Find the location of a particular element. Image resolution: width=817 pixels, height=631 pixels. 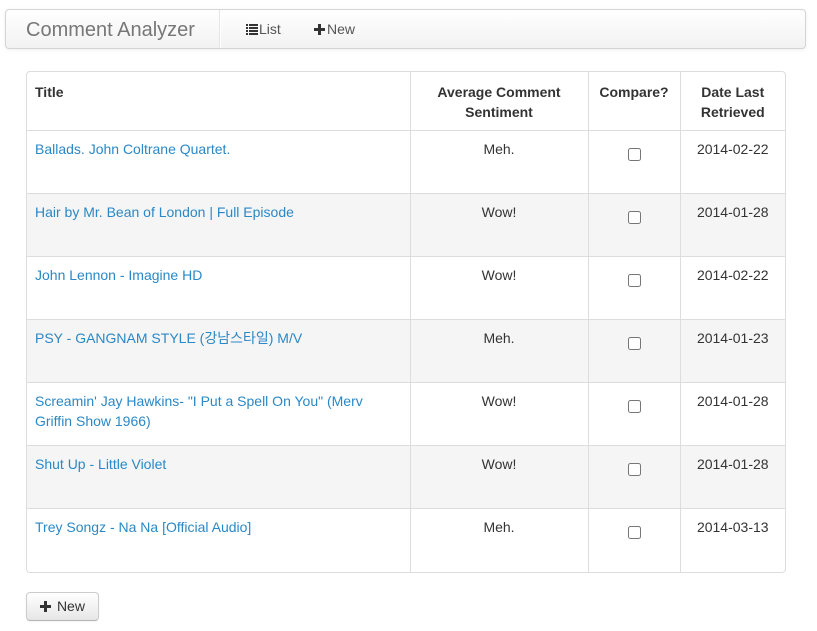

row-title-cell: Trey Songz - Na Na [Official Audio] is located at coordinates (218, 540).